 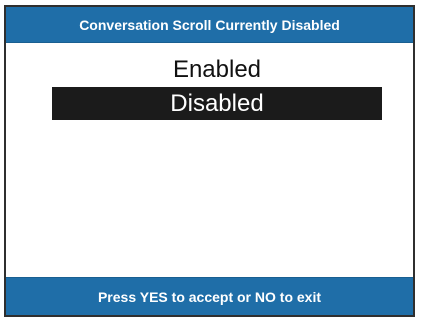 I want to click on option-enabled: Enabled, so click(x=217, y=69).